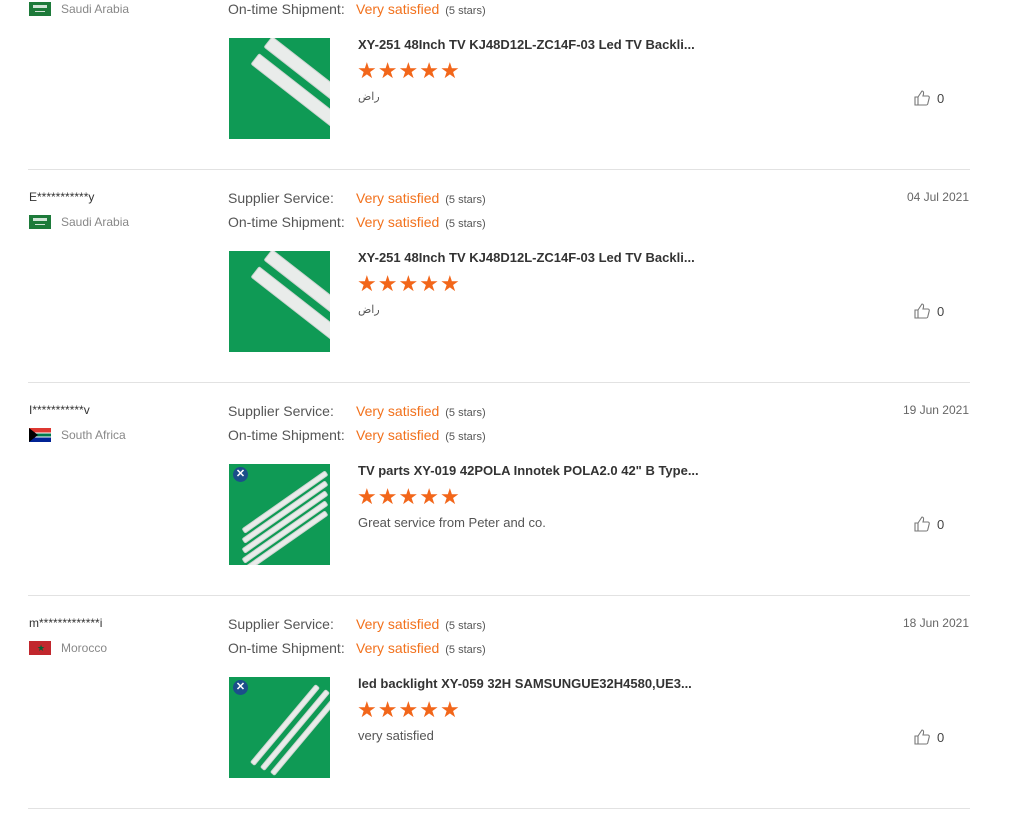 The width and height of the screenshot is (1020, 822). What do you see at coordinates (40, 648) in the screenshot?
I see `morocco-flag-icon: ★` at bounding box center [40, 648].